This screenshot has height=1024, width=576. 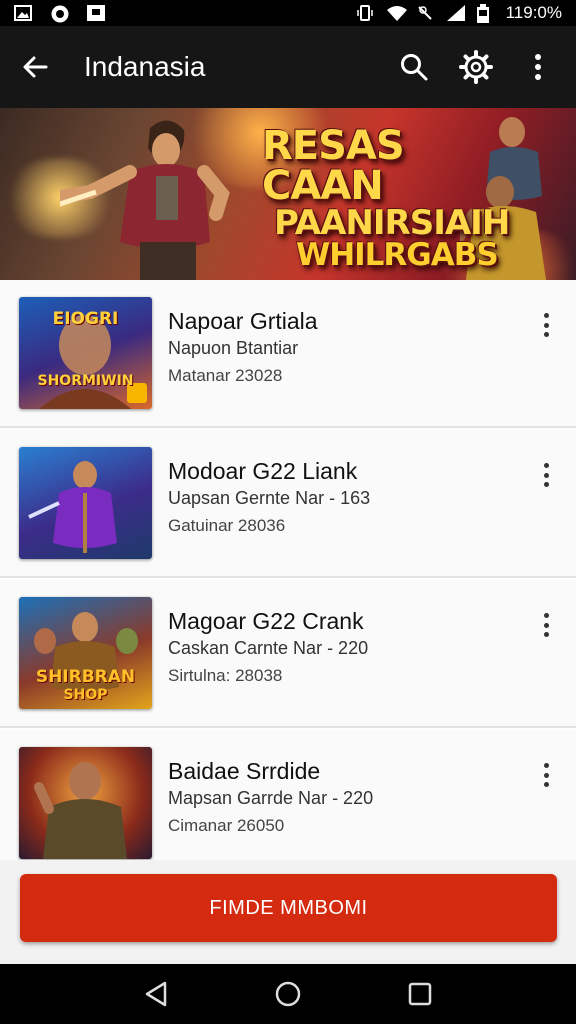 I want to click on more-options-button, so click(x=538, y=67).